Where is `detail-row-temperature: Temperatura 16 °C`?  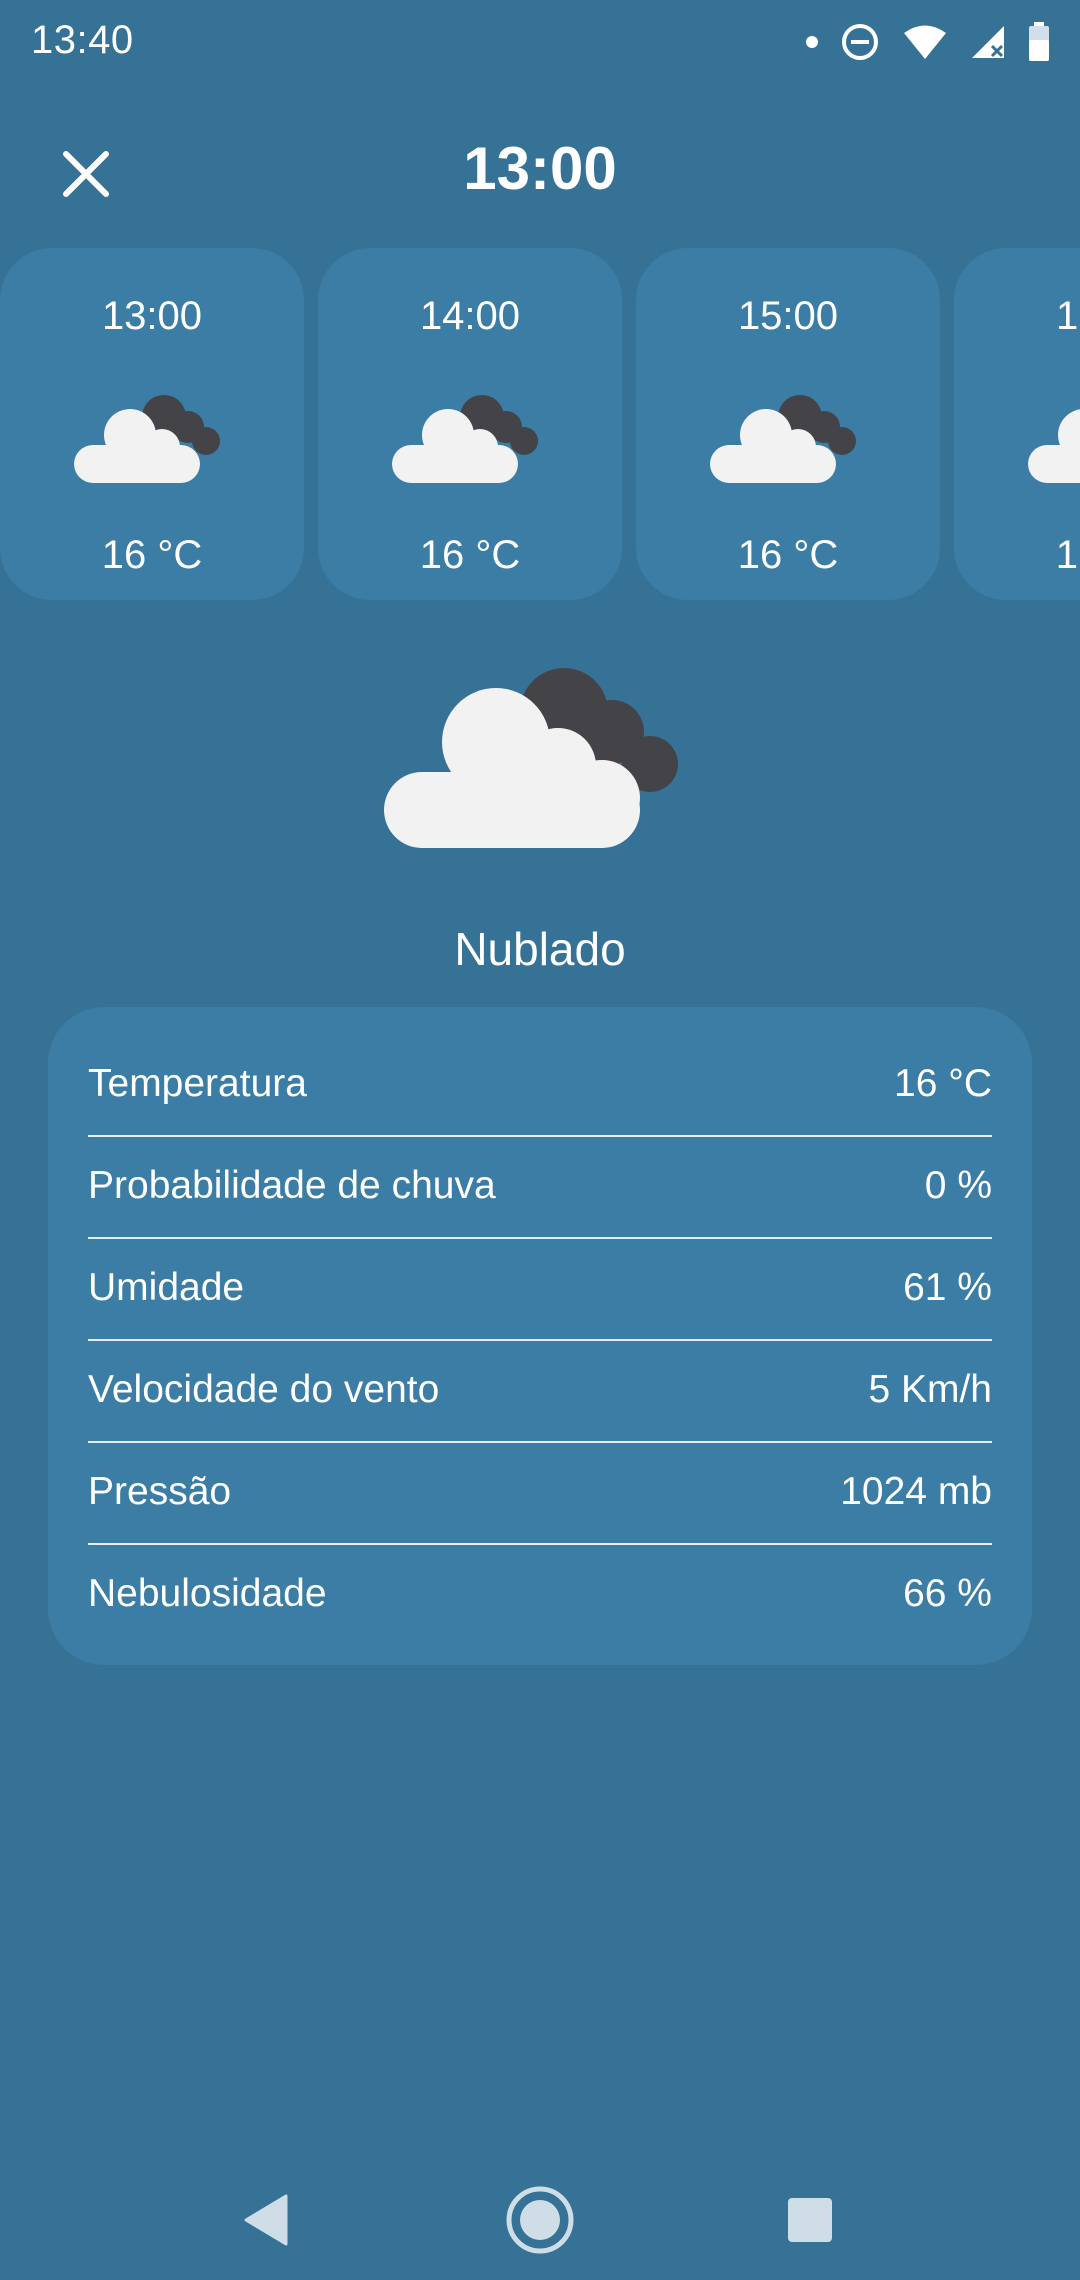 detail-row-temperature: Temperatura 16 °C is located at coordinates (540, 1085).